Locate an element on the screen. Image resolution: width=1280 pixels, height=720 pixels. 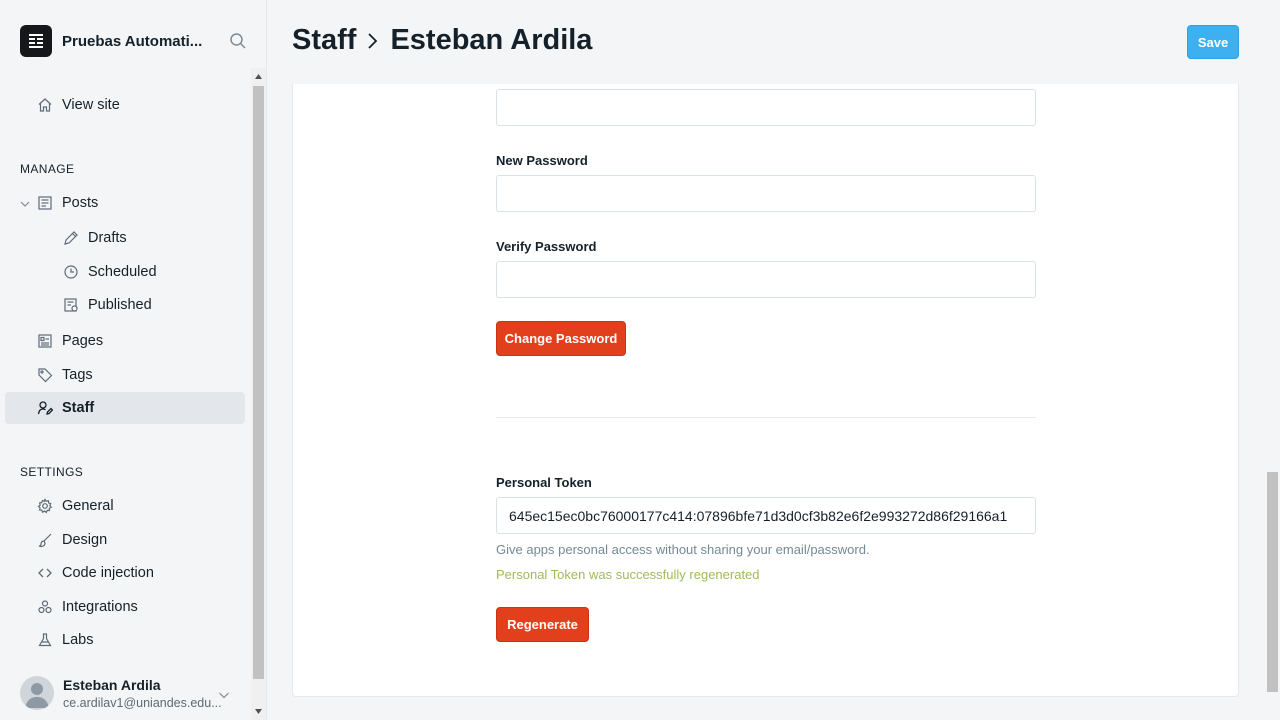
sidebar-scrollbar is located at coordinates (258, 394).